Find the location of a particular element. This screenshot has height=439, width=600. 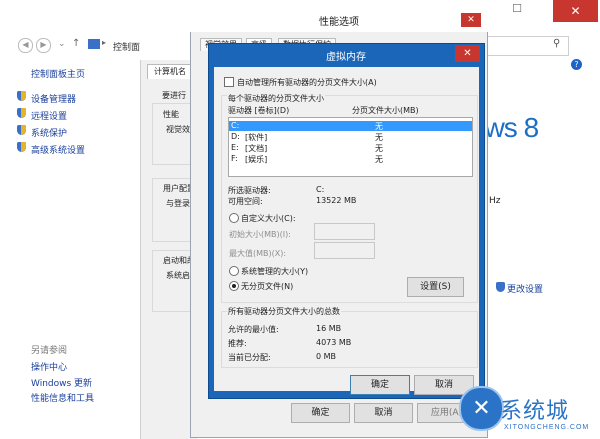

auto-manage-label: 自动管理所有驱动器的分页文件大小(A) is located at coordinates (307, 82).